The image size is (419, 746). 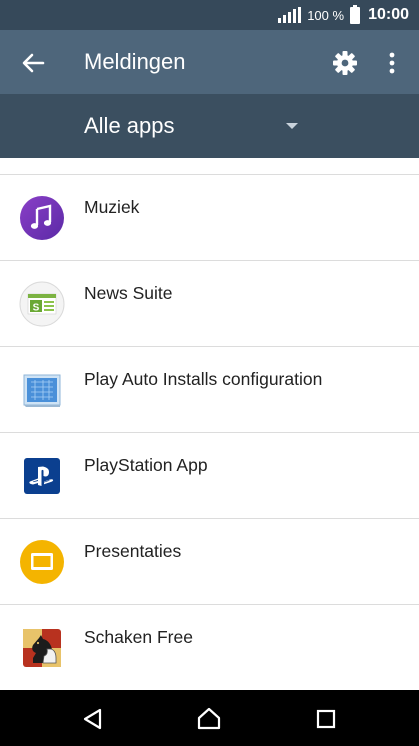 What do you see at coordinates (42, 390) in the screenshot?
I see `blueprint-icon` at bounding box center [42, 390].